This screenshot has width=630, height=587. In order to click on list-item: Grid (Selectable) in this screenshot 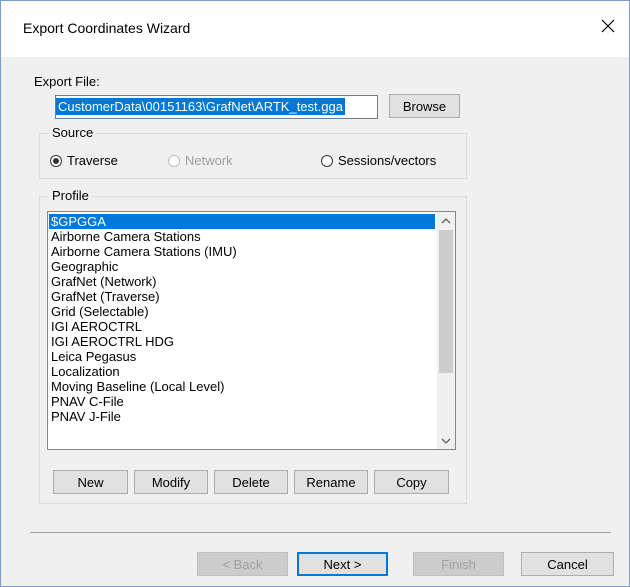, I will do `click(242, 311)`.